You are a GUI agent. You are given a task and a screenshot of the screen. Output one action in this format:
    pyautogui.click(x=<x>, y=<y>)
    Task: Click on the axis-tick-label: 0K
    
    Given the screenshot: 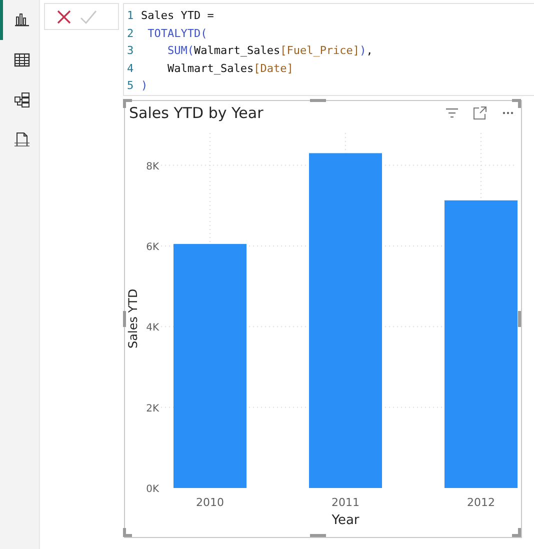 What is the action you would take?
    pyautogui.click(x=152, y=489)
    